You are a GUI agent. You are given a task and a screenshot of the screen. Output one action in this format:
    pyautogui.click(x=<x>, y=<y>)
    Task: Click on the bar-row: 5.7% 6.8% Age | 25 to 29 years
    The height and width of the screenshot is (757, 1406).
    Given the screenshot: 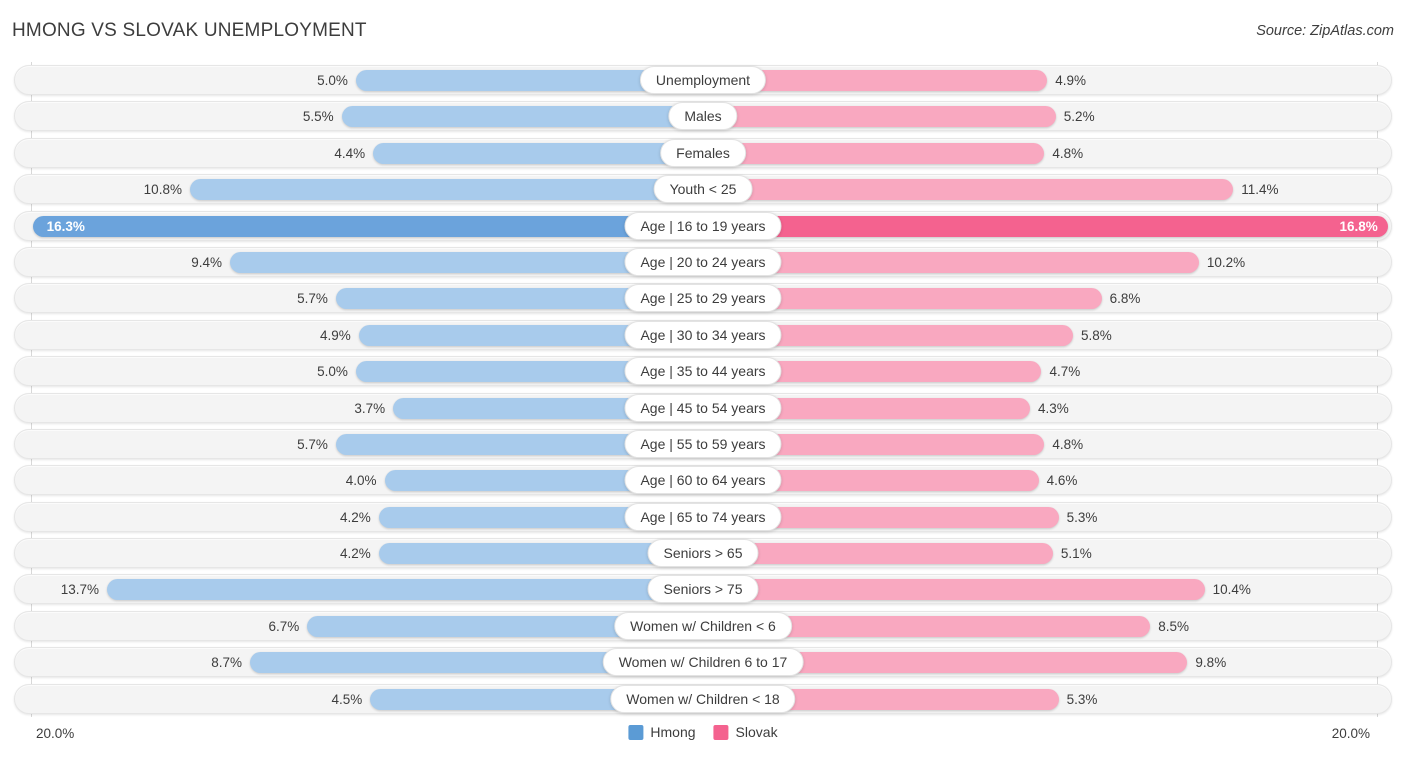 What is the action you would take?
    pyautogui.click(x=703, y=298)
    